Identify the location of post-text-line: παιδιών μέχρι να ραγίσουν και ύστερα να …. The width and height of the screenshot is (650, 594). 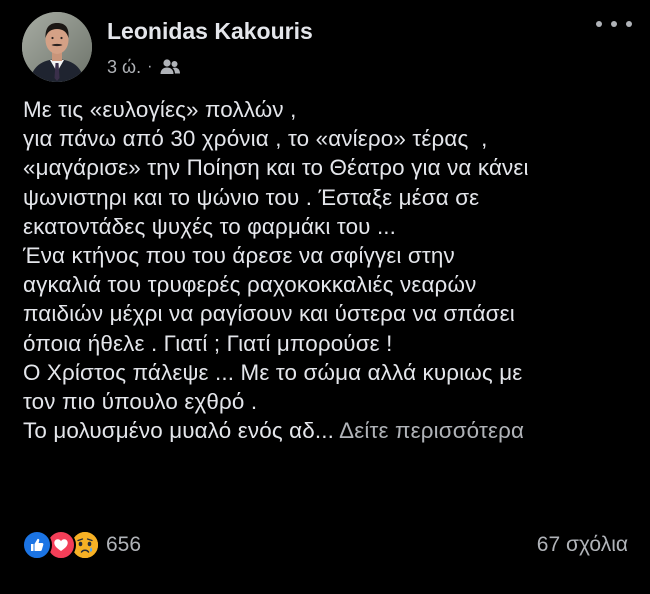
(269, 314).